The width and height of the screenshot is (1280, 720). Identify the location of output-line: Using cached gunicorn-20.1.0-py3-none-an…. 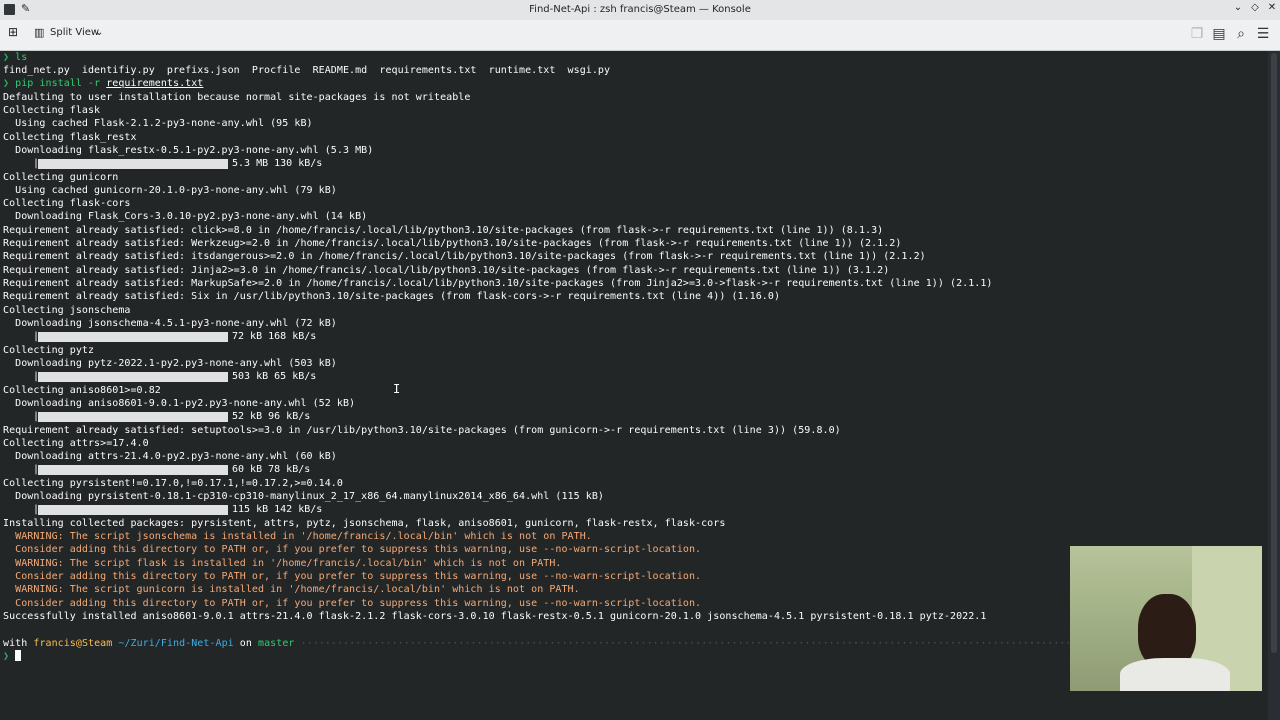
(170, 190).